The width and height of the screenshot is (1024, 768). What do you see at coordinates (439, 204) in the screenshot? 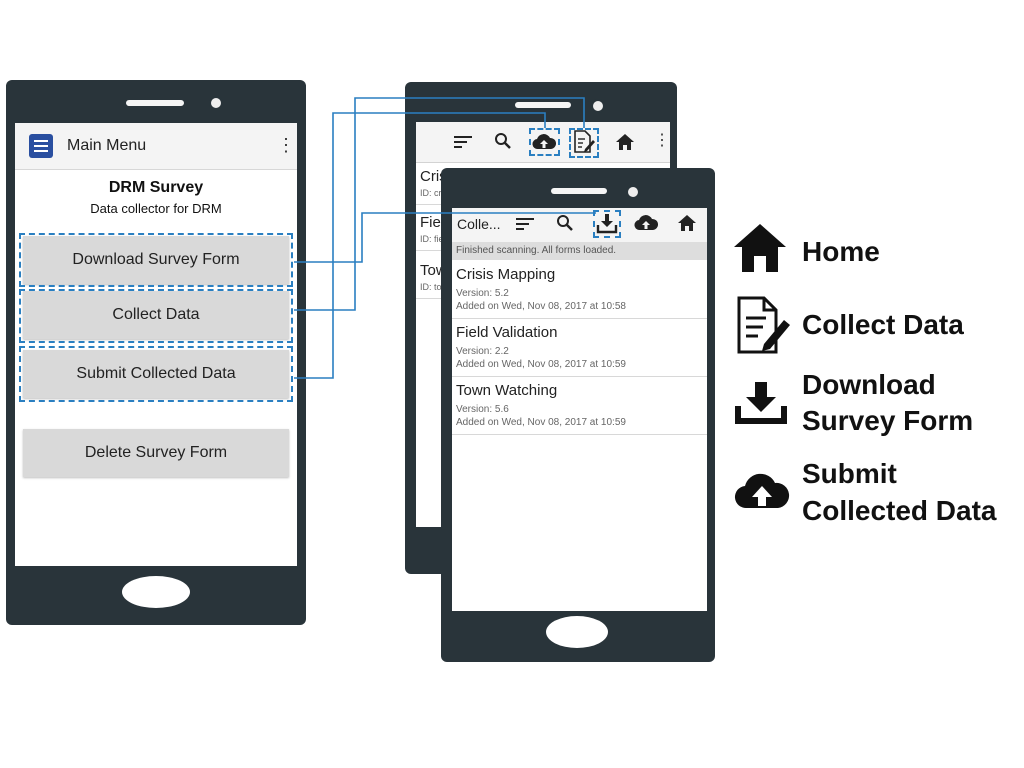
I see `connector-collect` at bounding box center [439, 204].